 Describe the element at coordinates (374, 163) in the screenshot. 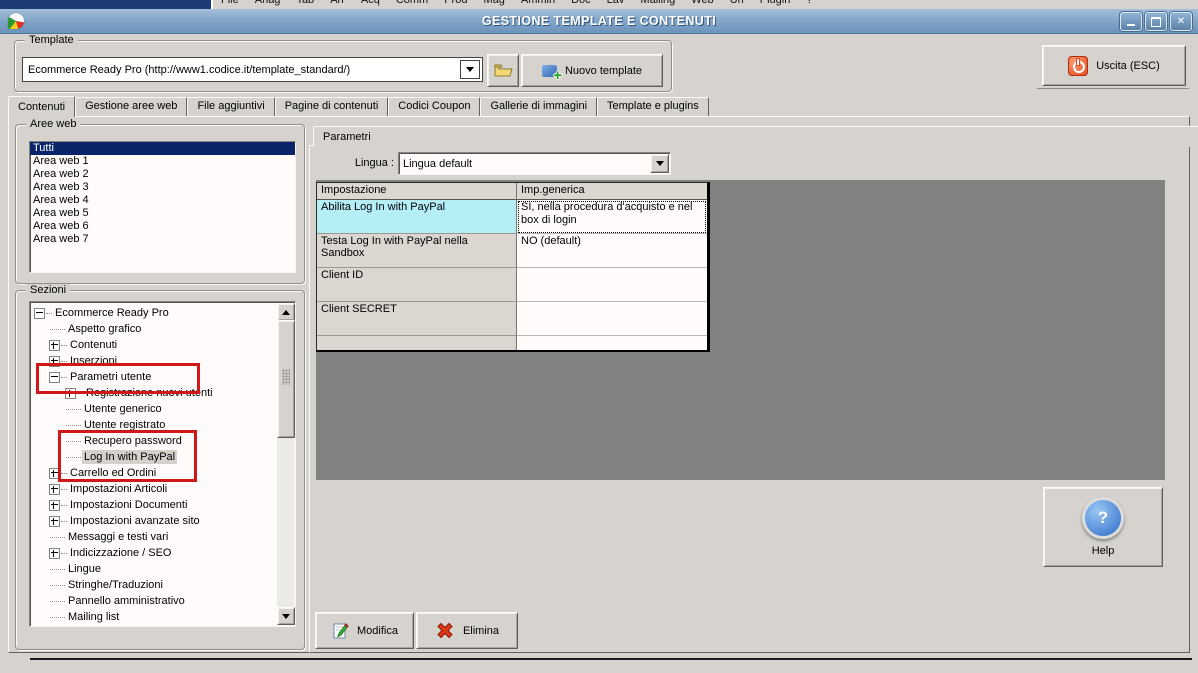

I see `lingua-label: Lingua :` at that location.